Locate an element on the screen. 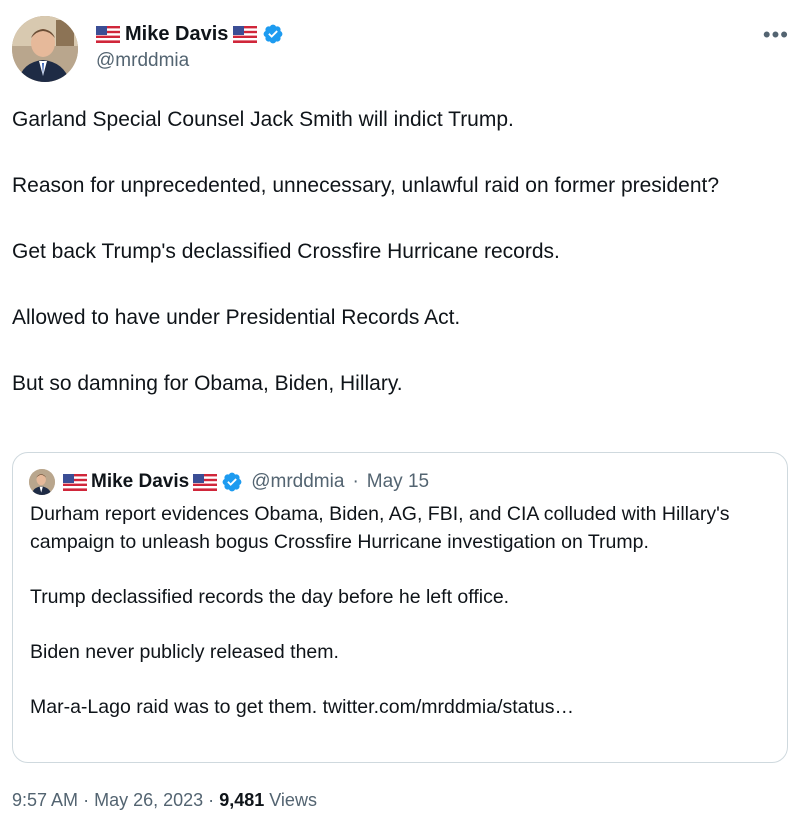 Image resolution: width=809 pixels, height=821 pixels. quoted-tweet-header: Mike Davis @mrddmia · May 15 is located at coordinates (229, 482).